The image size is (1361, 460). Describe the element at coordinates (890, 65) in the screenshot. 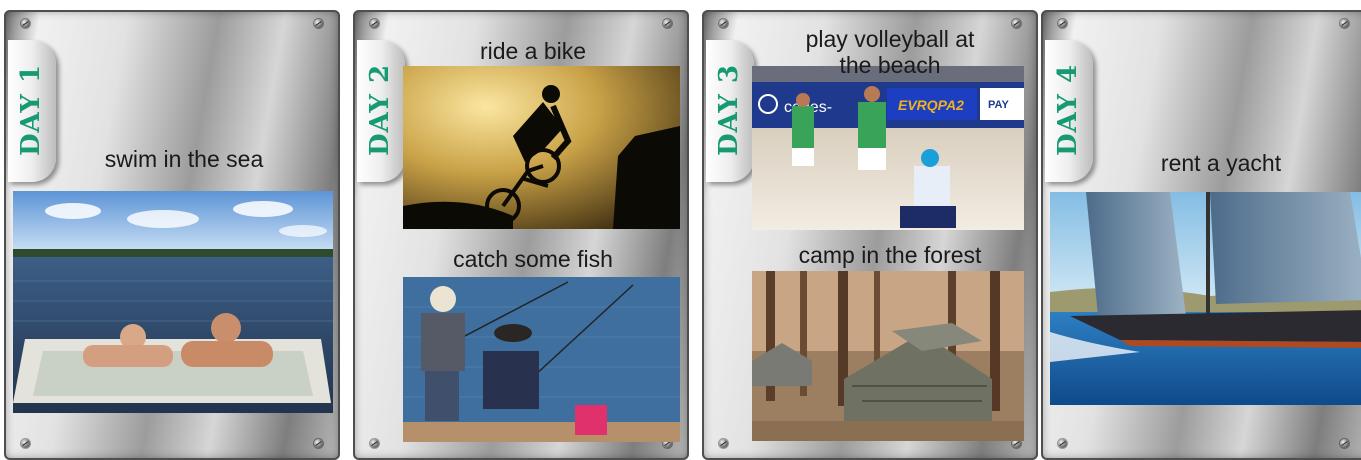

I see `activity-label-line: the beach` at that location.